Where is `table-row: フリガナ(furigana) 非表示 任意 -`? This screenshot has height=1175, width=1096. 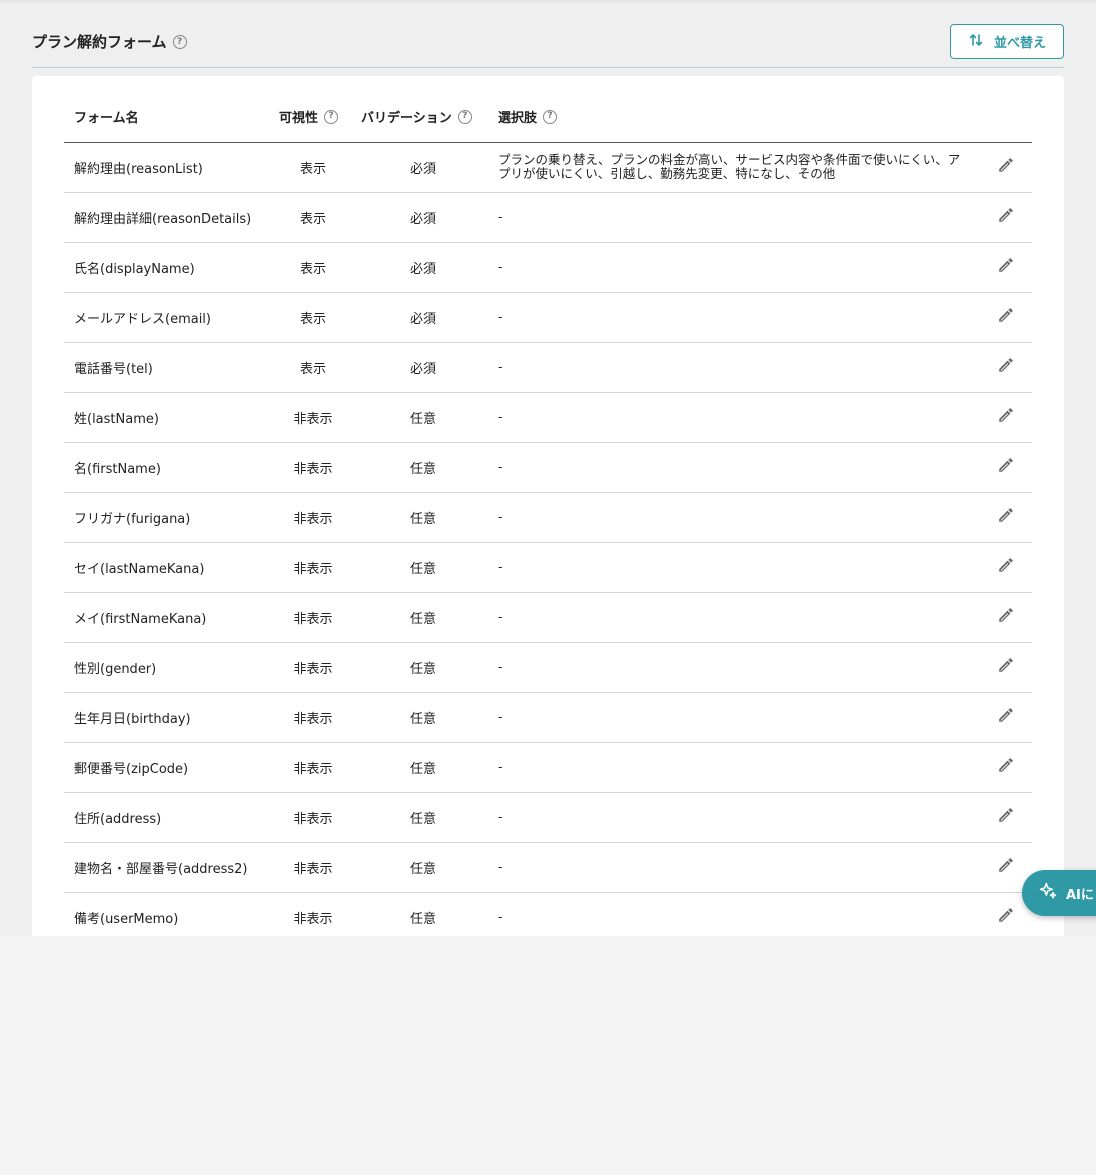 table-row: フリガナ(furigana) 非表示 任意 - is located at coordinates (548, 517).